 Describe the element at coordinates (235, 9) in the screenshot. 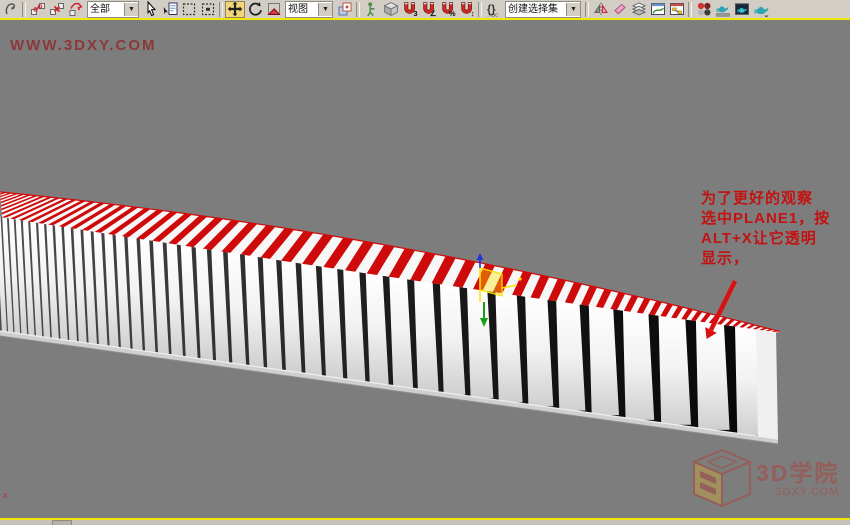

I see `select-and-move-icon` at that location.